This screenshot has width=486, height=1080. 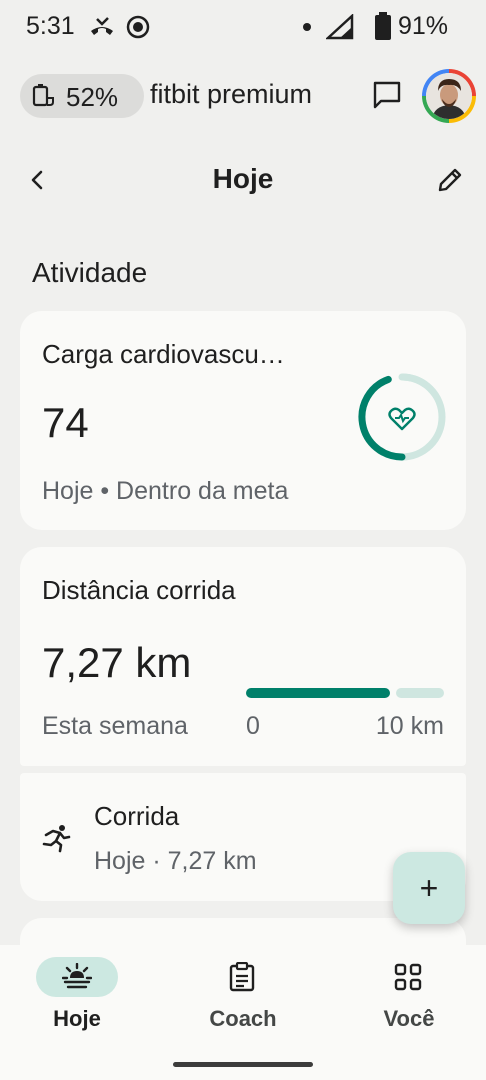 I want to click on running-icon, so click(x=56, y=839).